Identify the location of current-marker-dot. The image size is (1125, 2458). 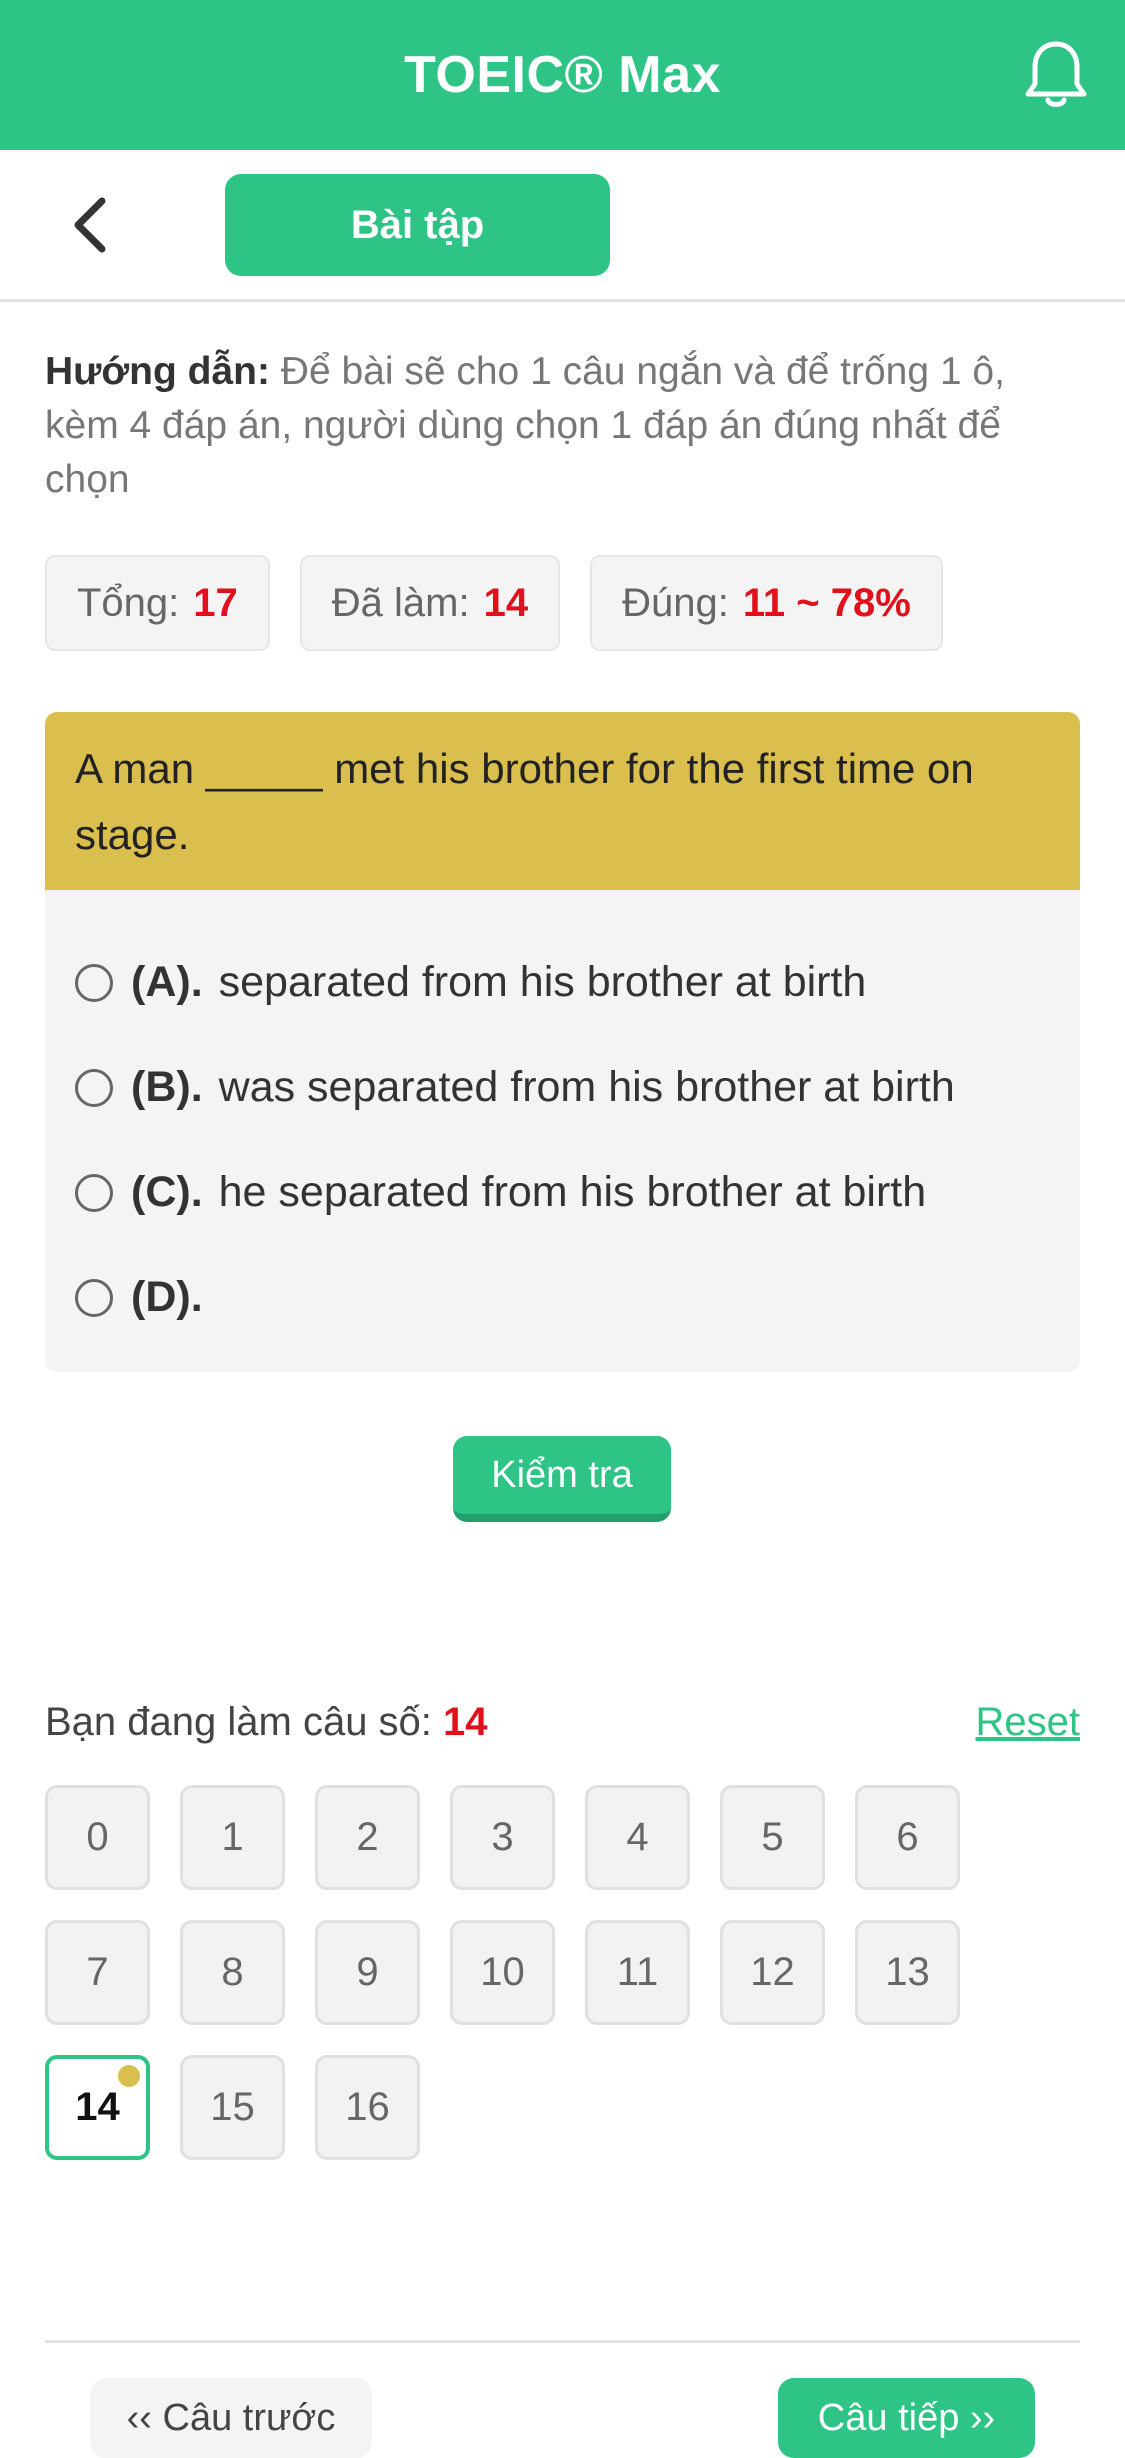
(129, 2076).